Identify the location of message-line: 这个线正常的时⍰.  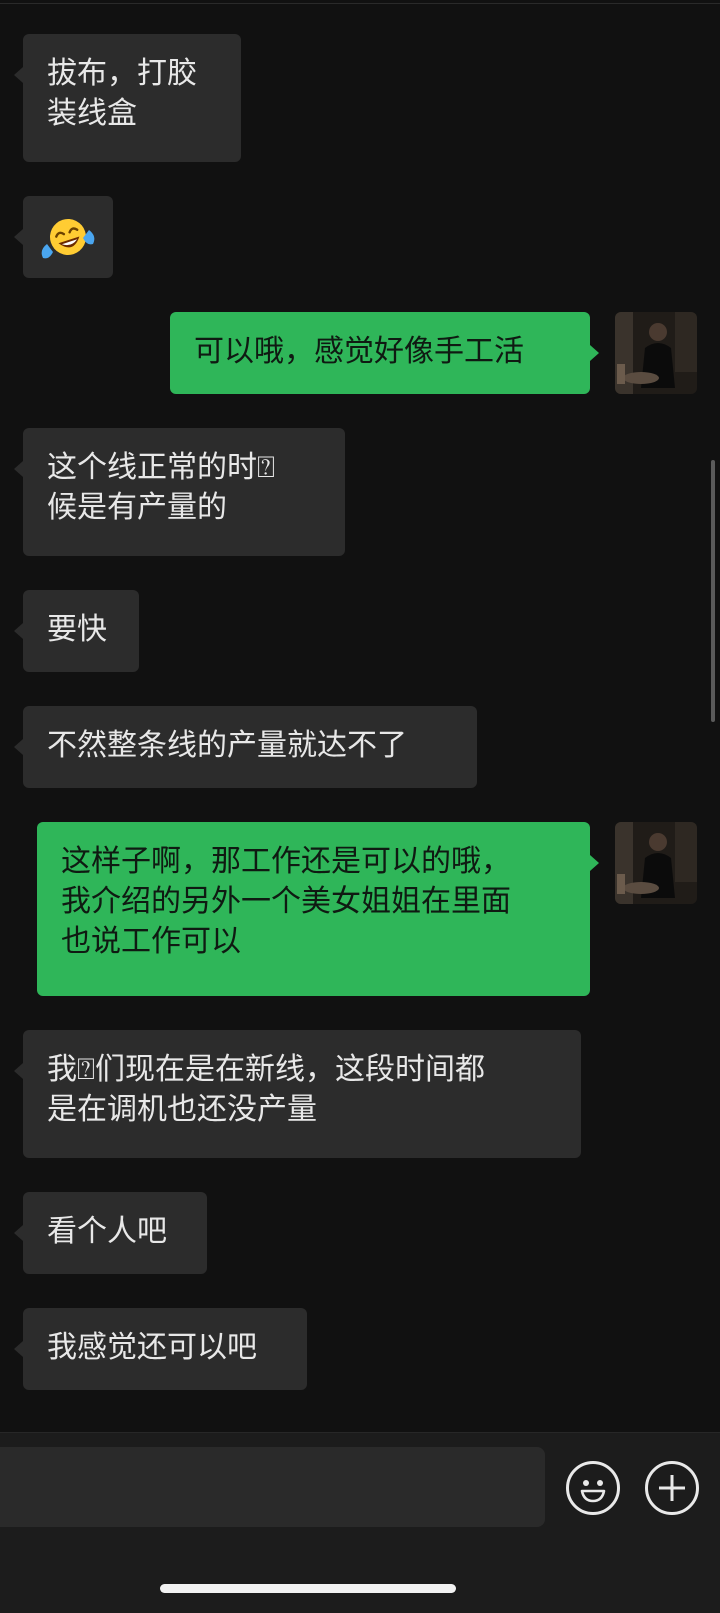
(161, 467).